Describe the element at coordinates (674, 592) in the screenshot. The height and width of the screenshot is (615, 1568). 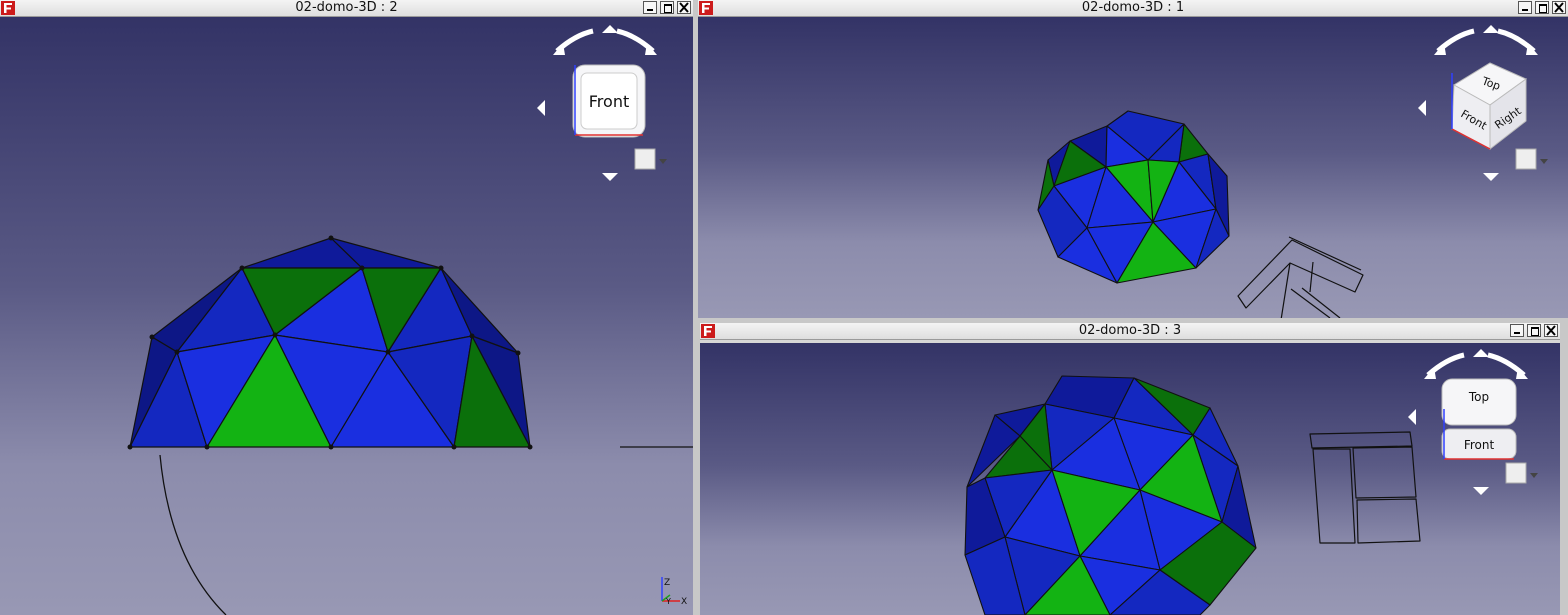
I see `axis-cross: Z Y X` at that location.